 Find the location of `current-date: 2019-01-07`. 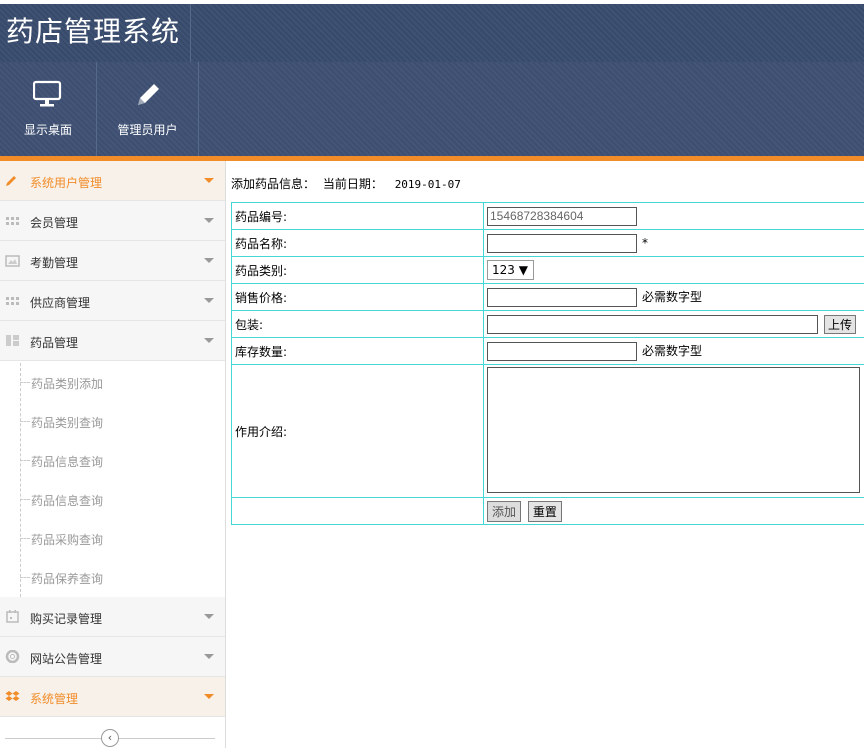

current-date: 2019-01-07 is located at coordinates (427, 184).